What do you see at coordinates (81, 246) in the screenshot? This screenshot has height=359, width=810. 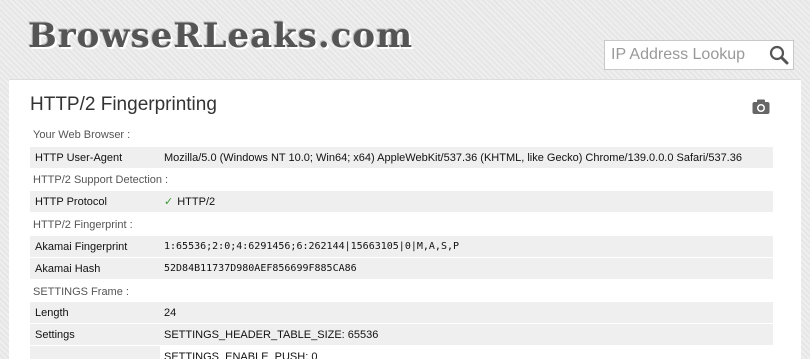 I see `row-key: Akamai Fingerprint` at bounding box center [81, 246].